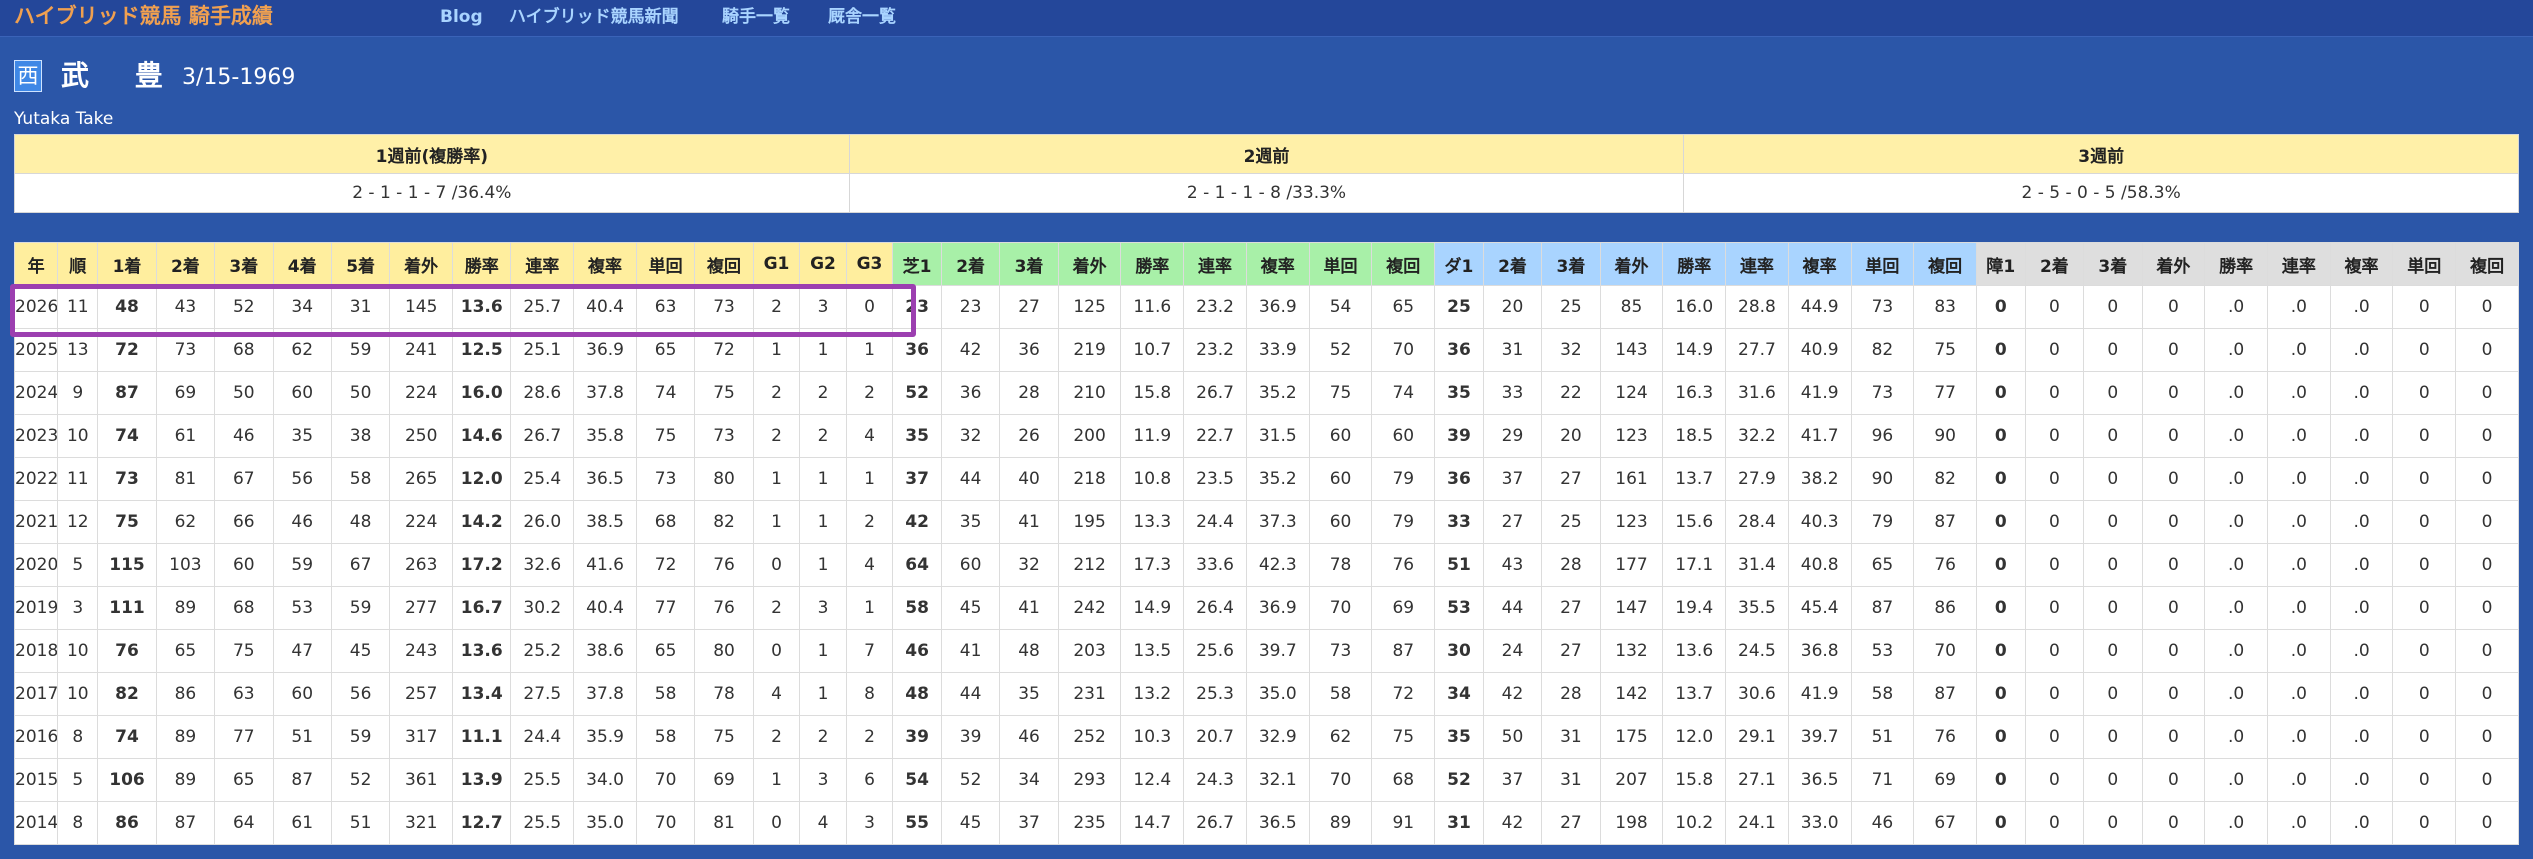  What do you see at coordinates (1631, 565) in the screenshot?
I see `stat-cell: 177` at bounding box center [1631, 565].